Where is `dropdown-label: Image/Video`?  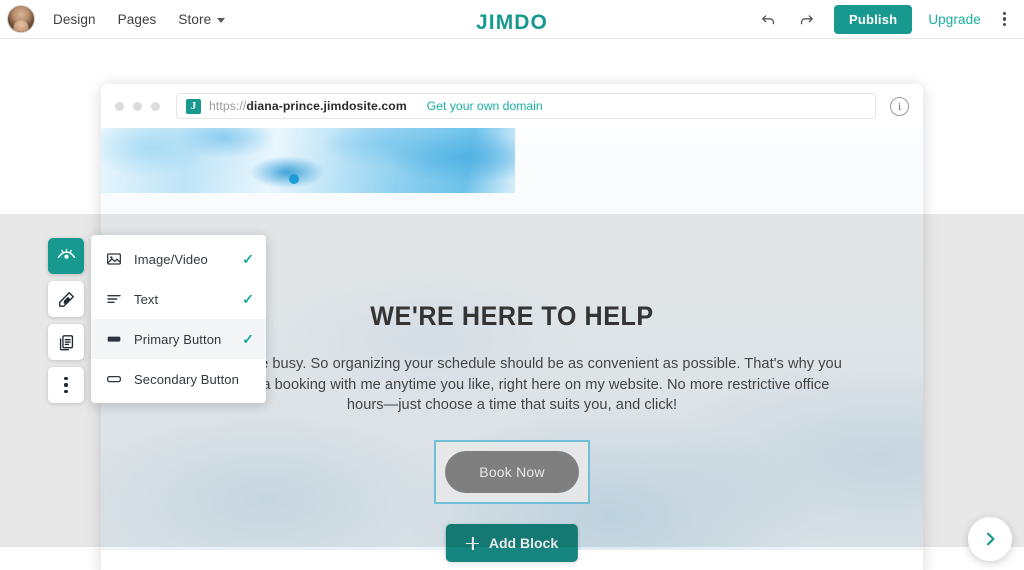
dropdown-label: Image/Video is located at coordinates (171, 259).